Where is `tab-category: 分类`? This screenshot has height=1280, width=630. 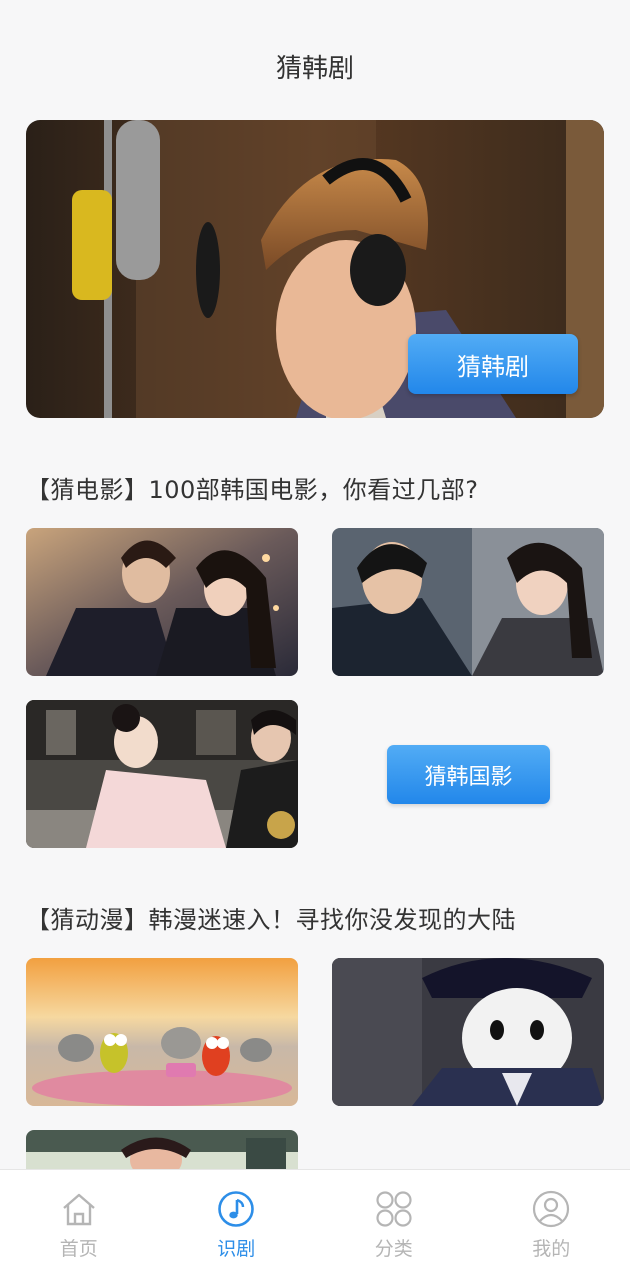
tab-category: 分类 is located at coordinates (394, 1225).